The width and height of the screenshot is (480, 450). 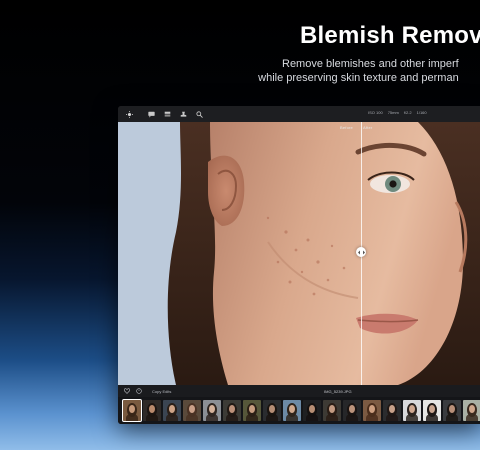 What do you see at coordinates (151, 114) in the screenshot?
I see `chat-icon` at bounding box center [151, 114].